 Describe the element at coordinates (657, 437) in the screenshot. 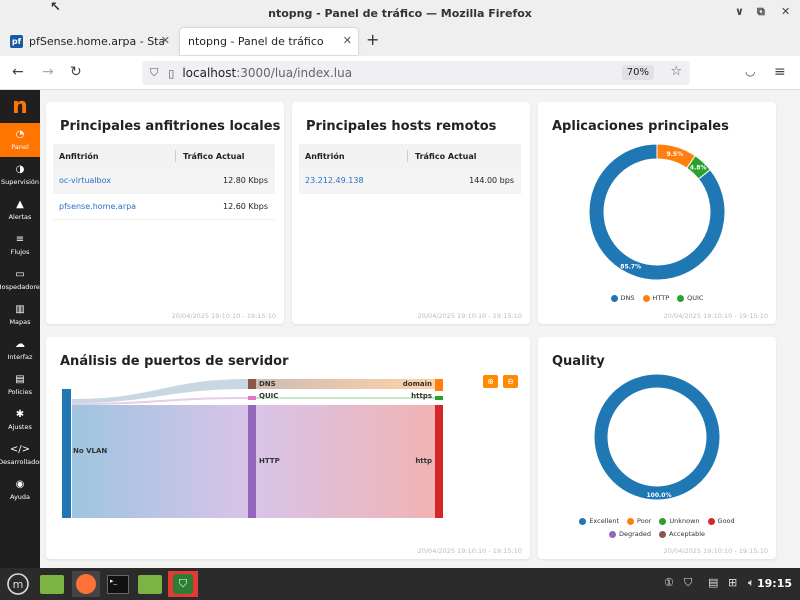

I see `donut-slice` at that location.